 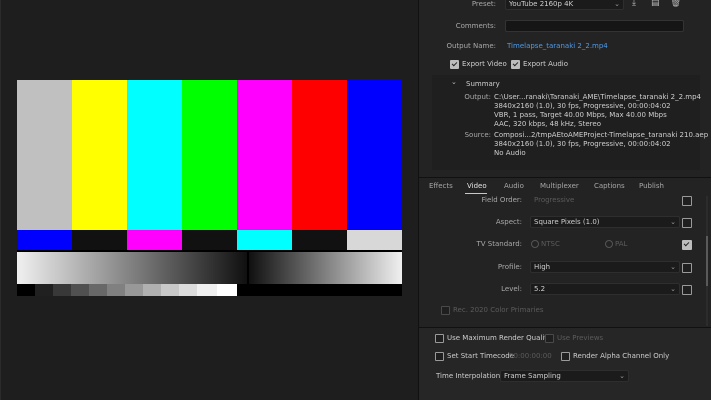 I want to click on profile-label: Profile:, so click(x=509, y=267).